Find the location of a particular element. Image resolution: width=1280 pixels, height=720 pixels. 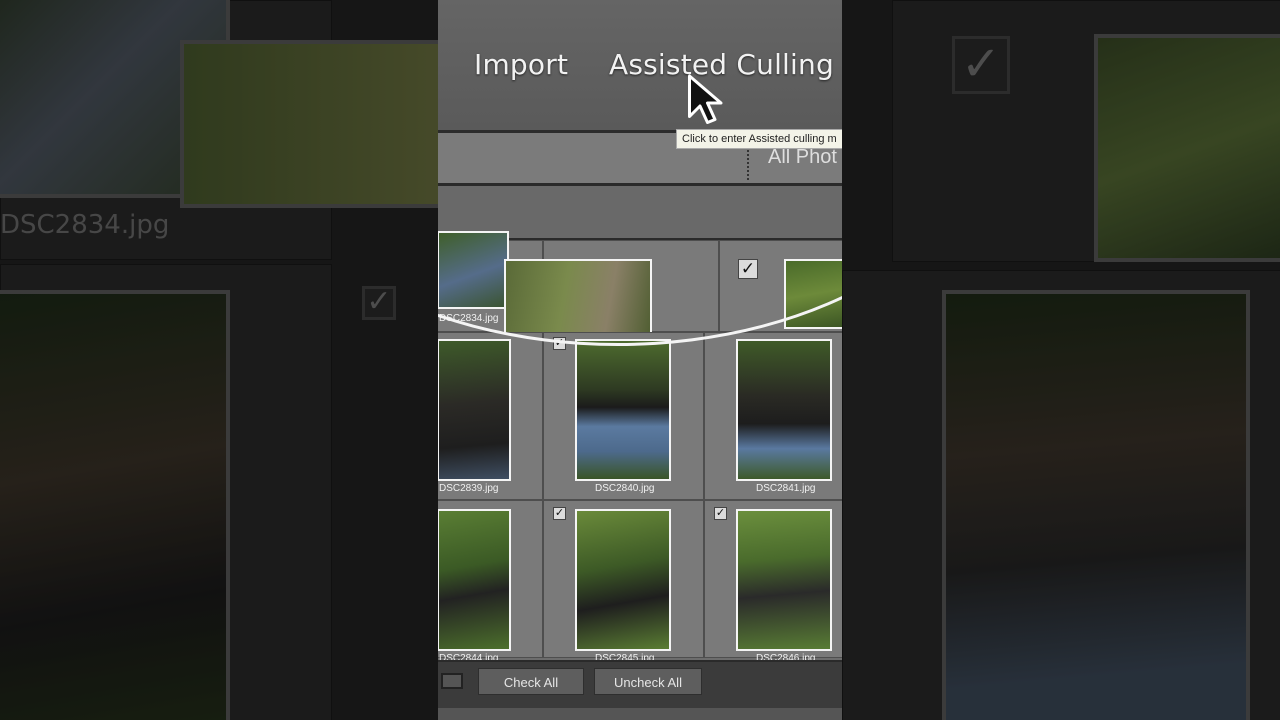

grid-cell: ✓ DSC2845.jpg is located at coordinates (623, 582).